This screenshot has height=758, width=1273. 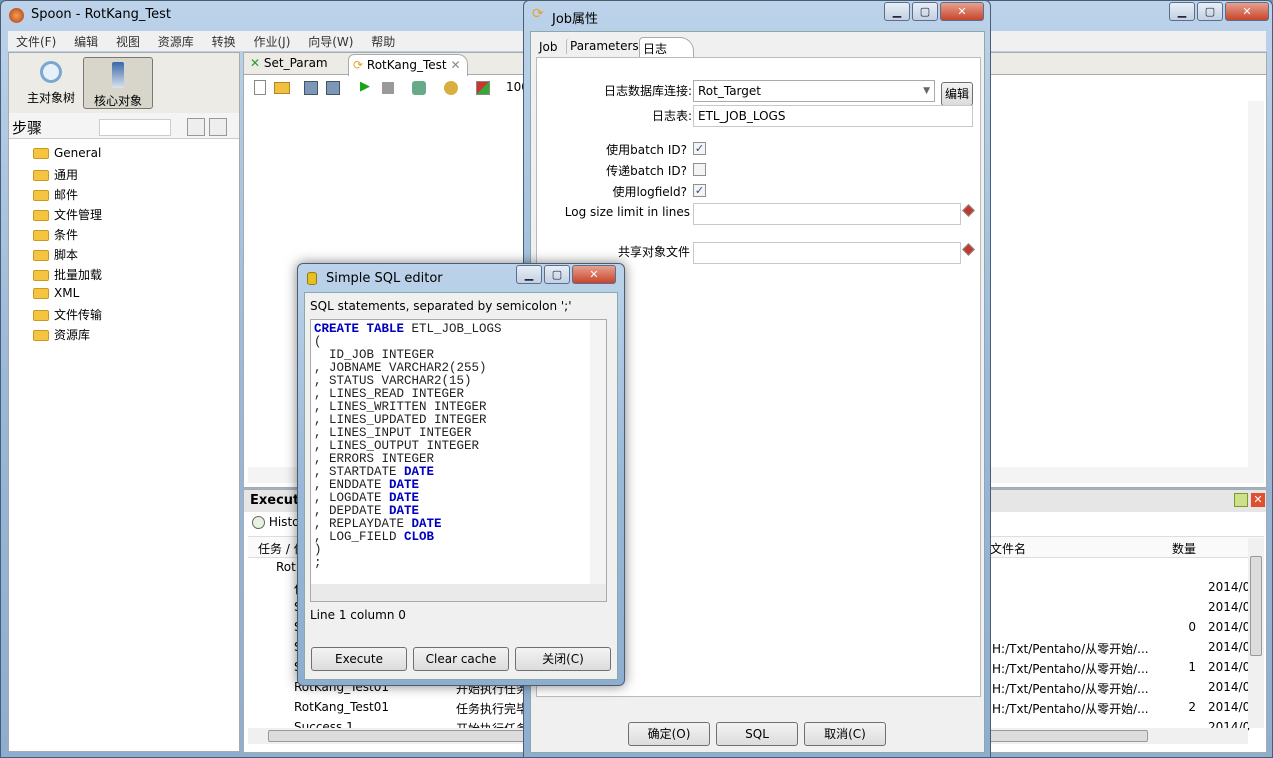 I want to click on sql-button: SQL, so click(x=757, y=734).